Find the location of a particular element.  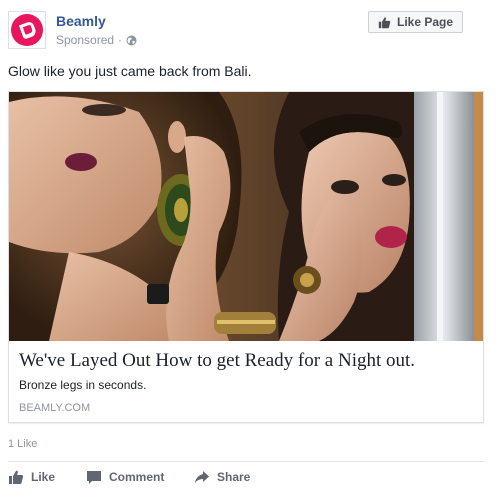

action-bar: Like Comment Share is located at coordinates (248, 479).